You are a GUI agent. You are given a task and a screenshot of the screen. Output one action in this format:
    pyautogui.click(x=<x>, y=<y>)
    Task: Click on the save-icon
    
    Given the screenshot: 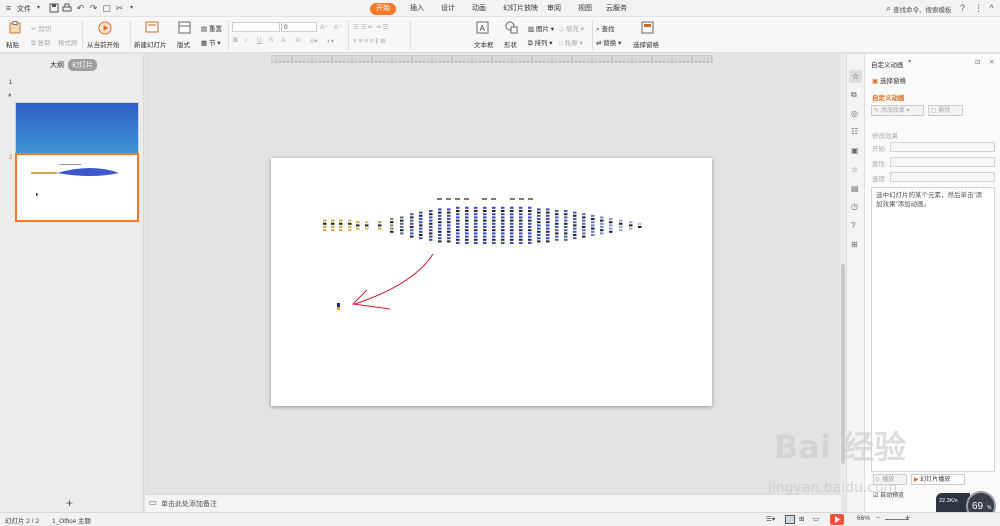 What is the action you would take?
    pyautogui.click(x=54, y=8)
    